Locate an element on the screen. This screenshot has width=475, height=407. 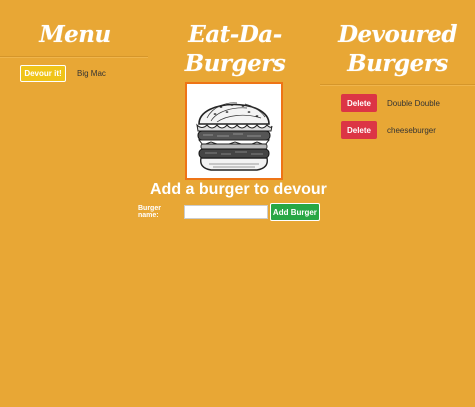
add-burger-heading: Add a burger to devour is located at coordinates (238, 189).